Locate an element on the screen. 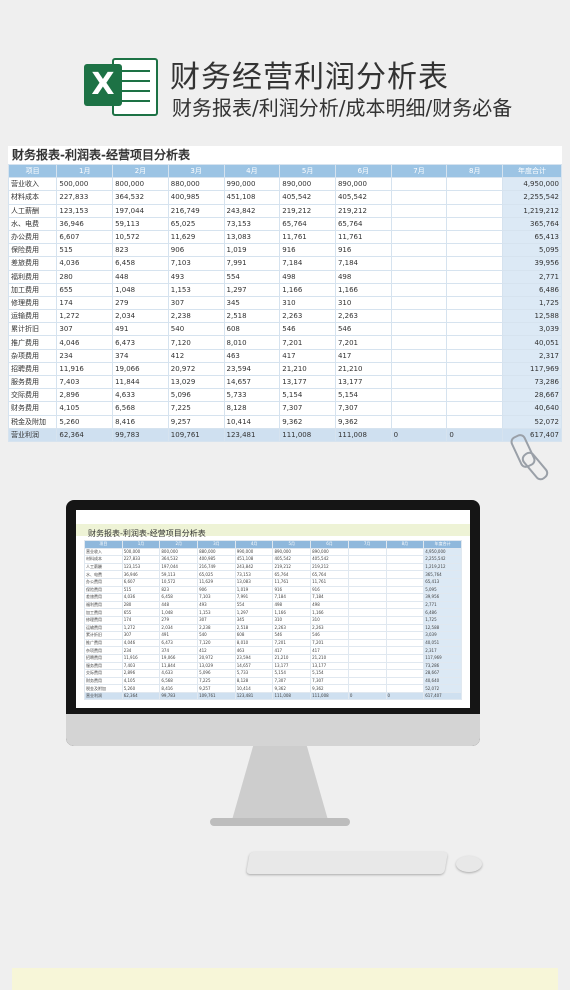 Image resolution: width=570 pixels, height=990 pixels. table-cell: 12,588 is located at coordinates (532, 316).